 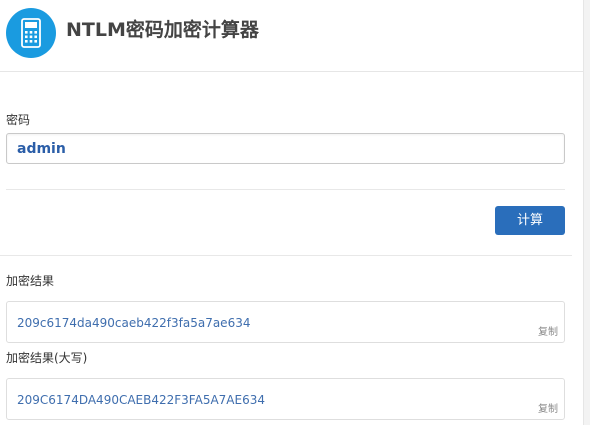 What do you see at coordinates (285, 399) in the screenshot?
I see `result-uppercase-box: 209C6174DA490CAEB422F3FA5A7AE634 复制` at bounding box center [285, 399].